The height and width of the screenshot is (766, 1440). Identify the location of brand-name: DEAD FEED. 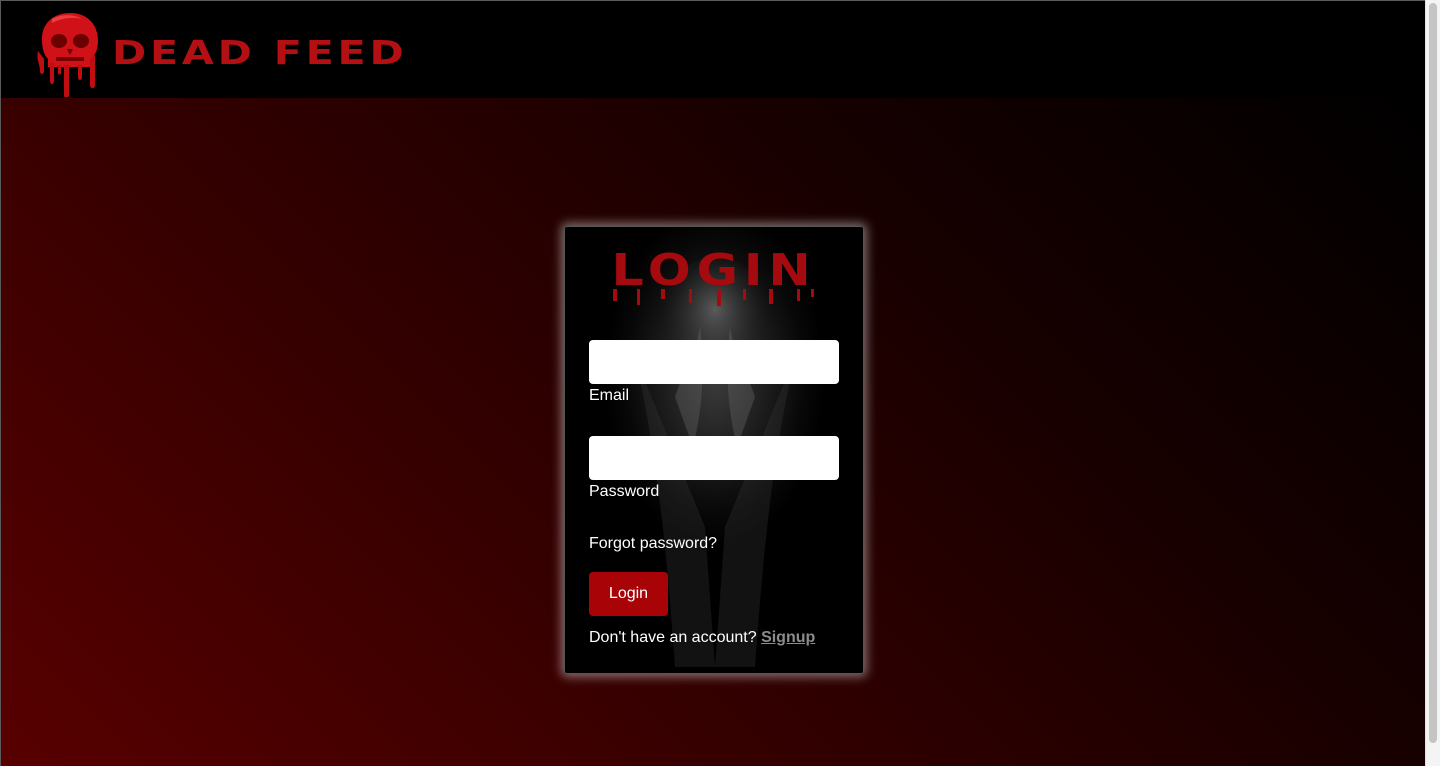
(260, 52).